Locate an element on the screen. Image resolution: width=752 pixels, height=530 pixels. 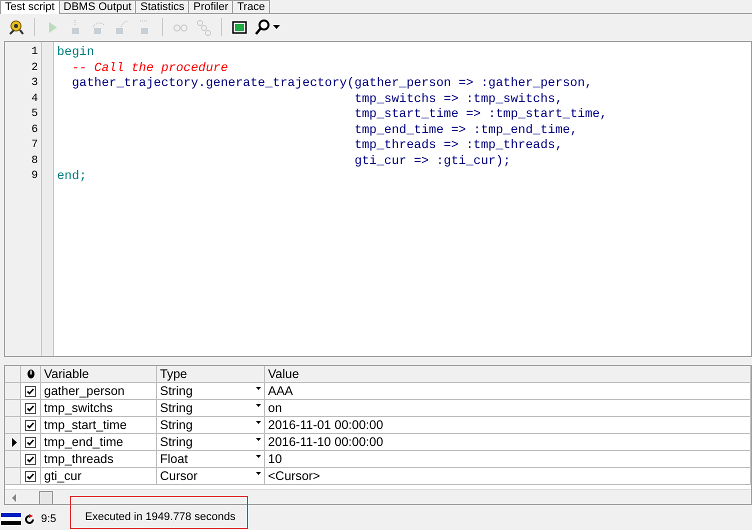
row-header is located at coordinates (13, 442).